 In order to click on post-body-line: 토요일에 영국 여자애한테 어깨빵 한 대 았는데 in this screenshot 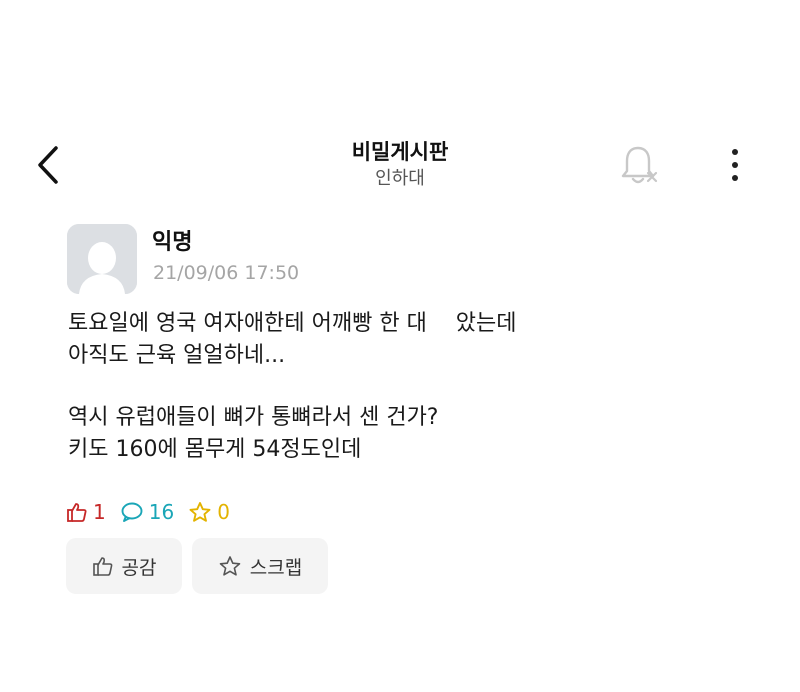, I will do `click(292, 323)`.